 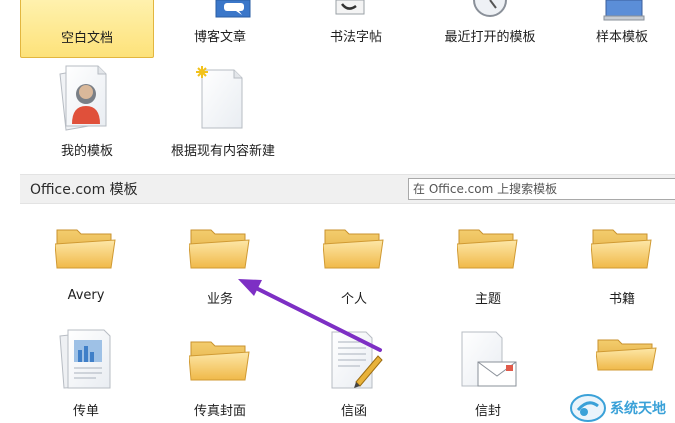 I want to click on category-label: 书籍, so click(x=621, y=299).